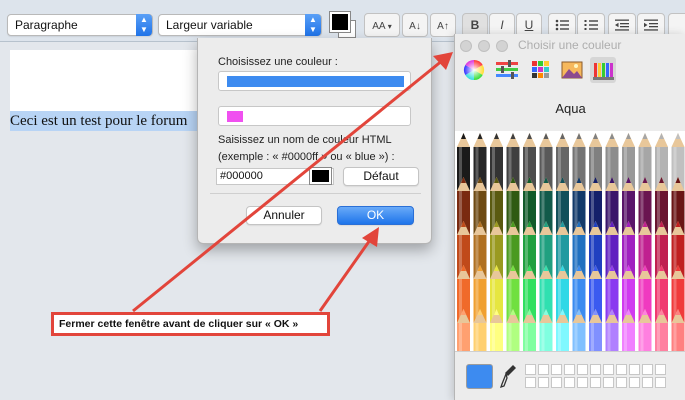  Describe the element at coordinates (46, 25) in the screenshot. I see `paragraph-style-value: Paragraphe` at that location.